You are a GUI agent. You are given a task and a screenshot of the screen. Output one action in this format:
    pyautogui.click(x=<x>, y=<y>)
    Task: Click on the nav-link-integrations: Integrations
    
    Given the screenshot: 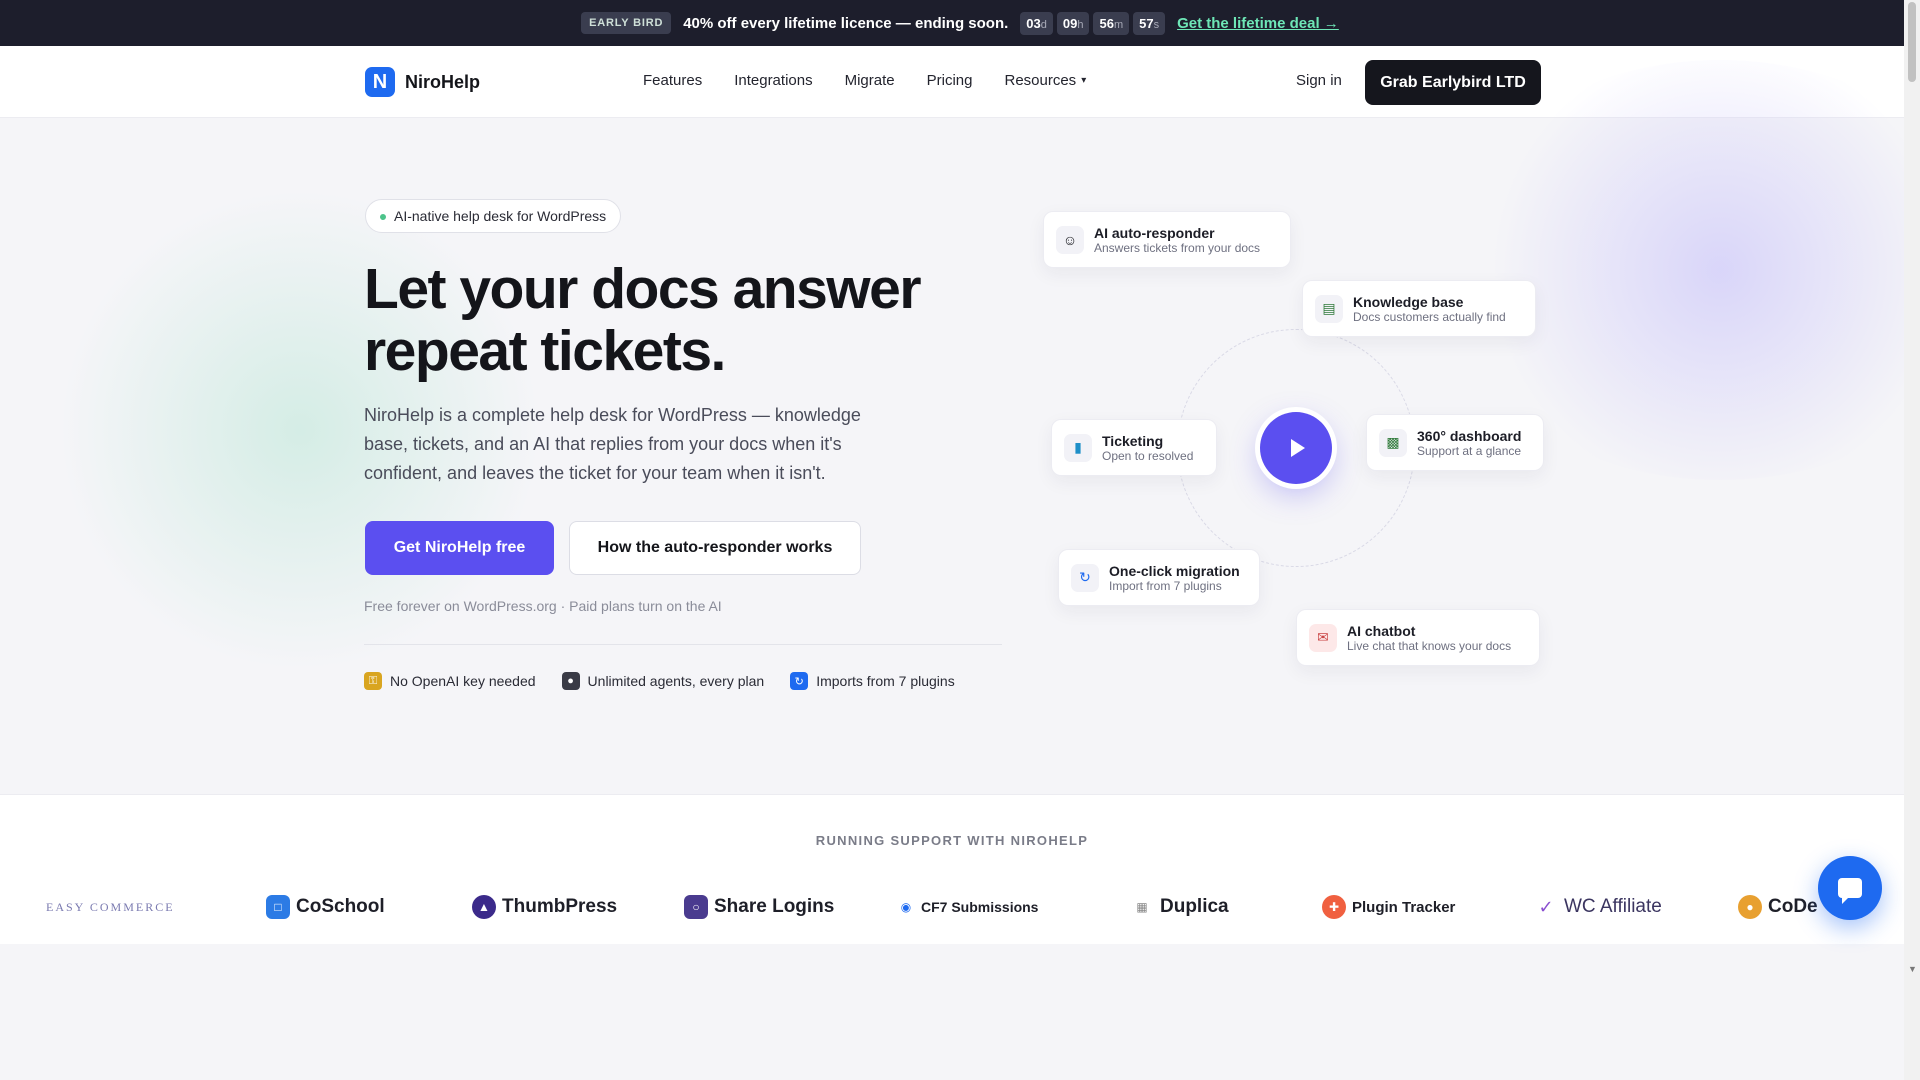 What is the action you would take?
    pyautogui.click(x=773, y=80)
    